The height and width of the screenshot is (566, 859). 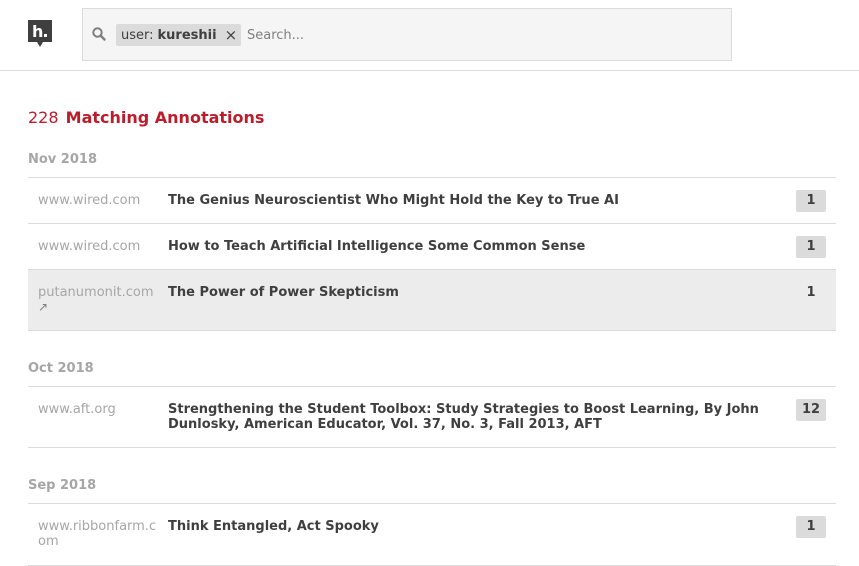 I want to click on top-bar: h user: kureshii ×, so click(x=429, y=35).